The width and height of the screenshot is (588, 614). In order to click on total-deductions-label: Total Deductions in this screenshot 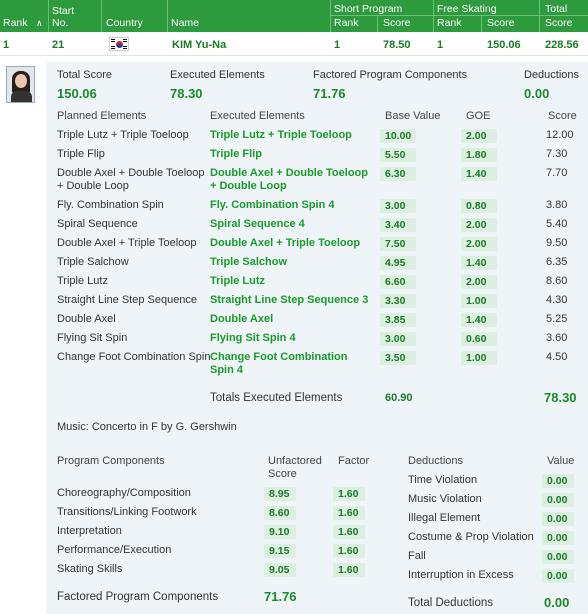, I will do `click(451, 603)`.